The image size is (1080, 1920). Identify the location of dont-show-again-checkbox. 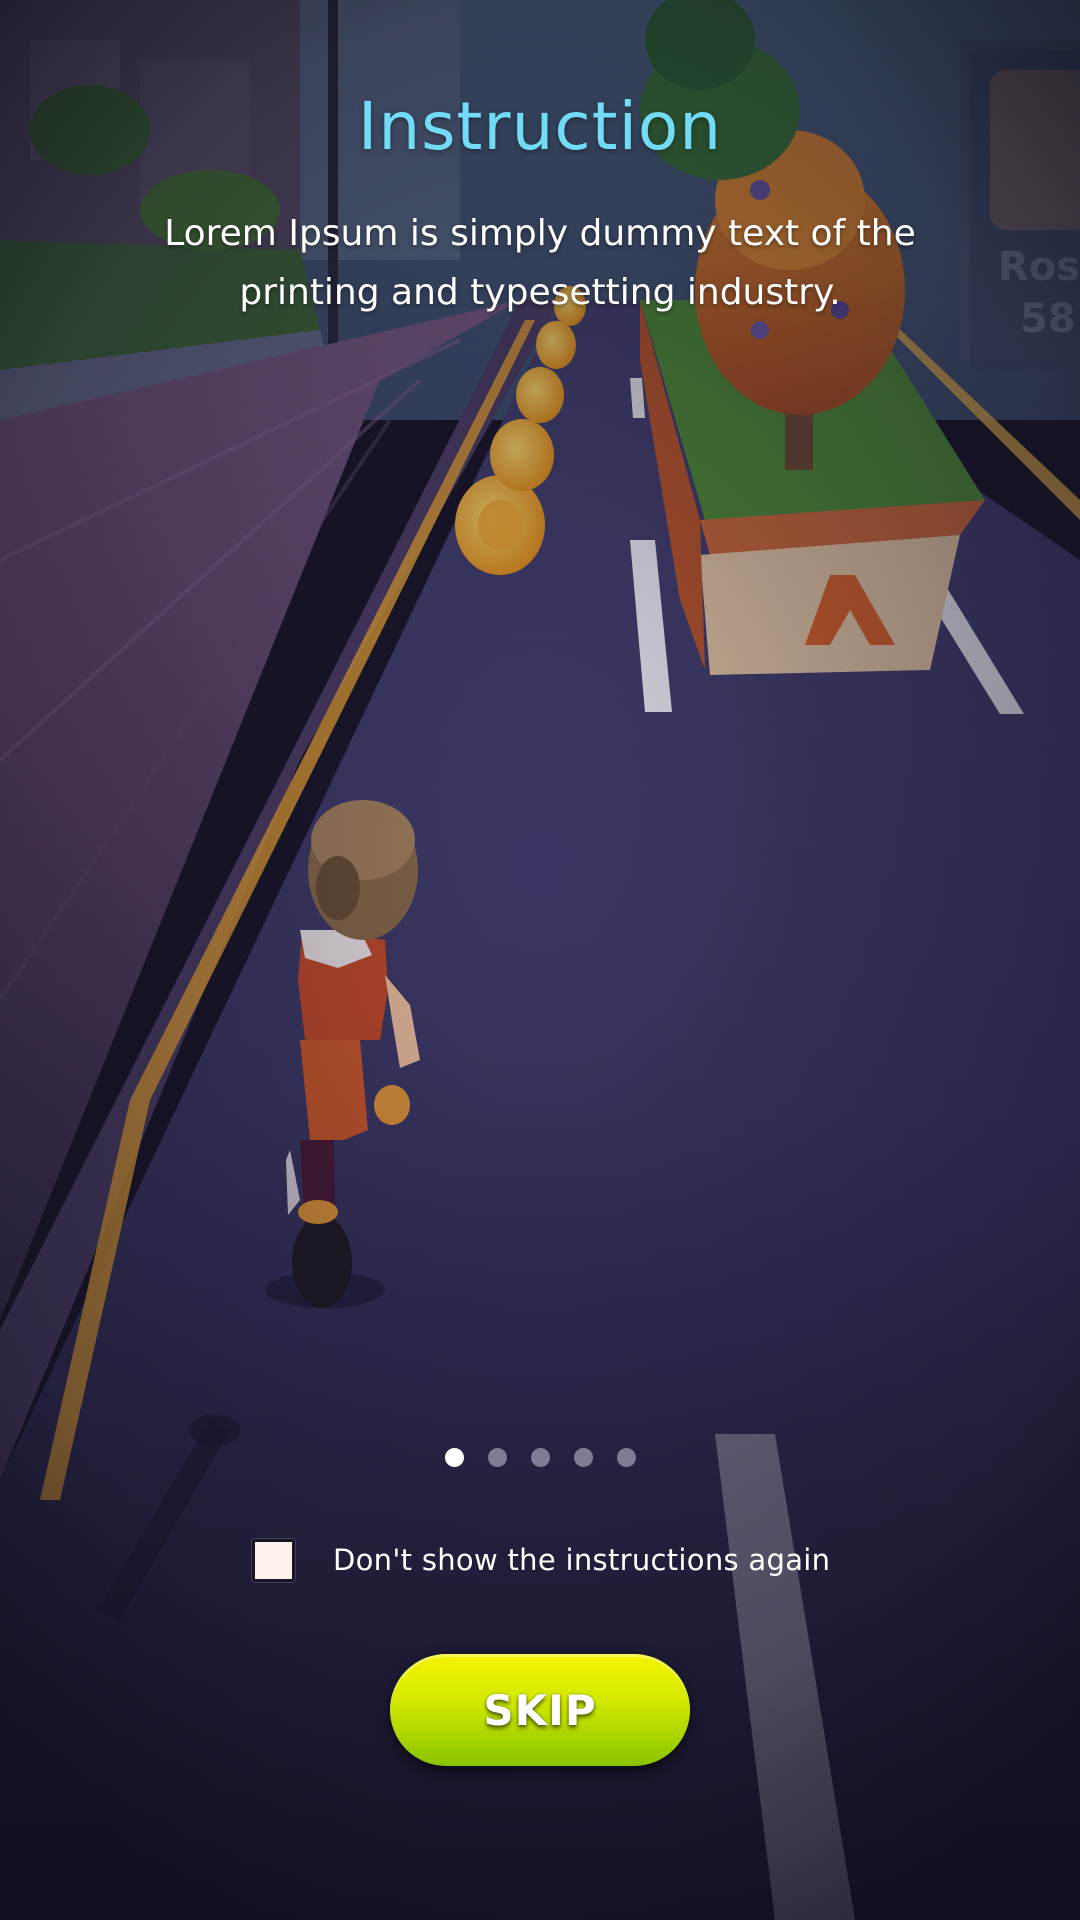
(273, 1560).